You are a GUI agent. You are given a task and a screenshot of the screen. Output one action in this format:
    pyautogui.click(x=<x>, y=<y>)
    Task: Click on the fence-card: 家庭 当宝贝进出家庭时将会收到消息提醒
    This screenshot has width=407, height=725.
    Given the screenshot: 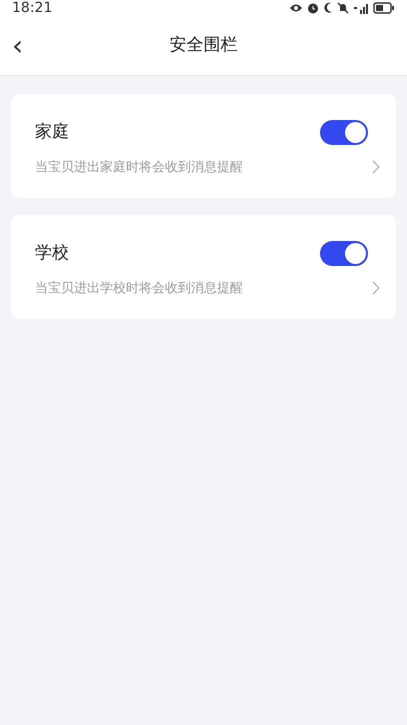 What is the action you would take?
    pyautogui.click(x=203, y=146)
    